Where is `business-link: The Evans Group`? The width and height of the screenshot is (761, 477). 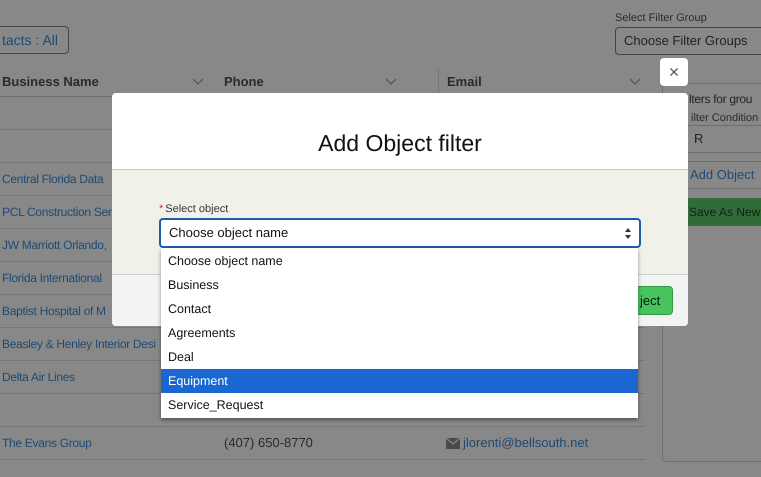 business-link: The Evans Group is located at coordinates (47, 443).